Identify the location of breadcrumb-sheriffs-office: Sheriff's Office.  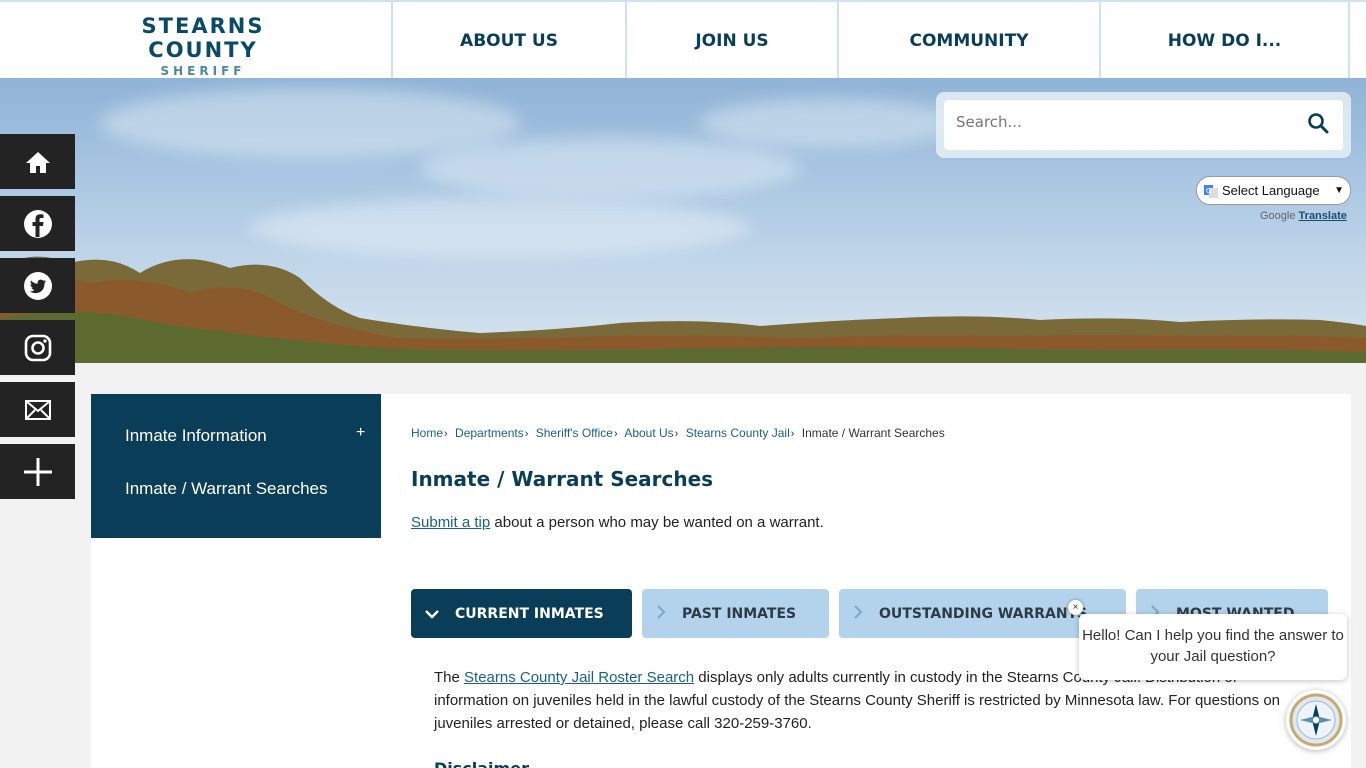
(574, 433).